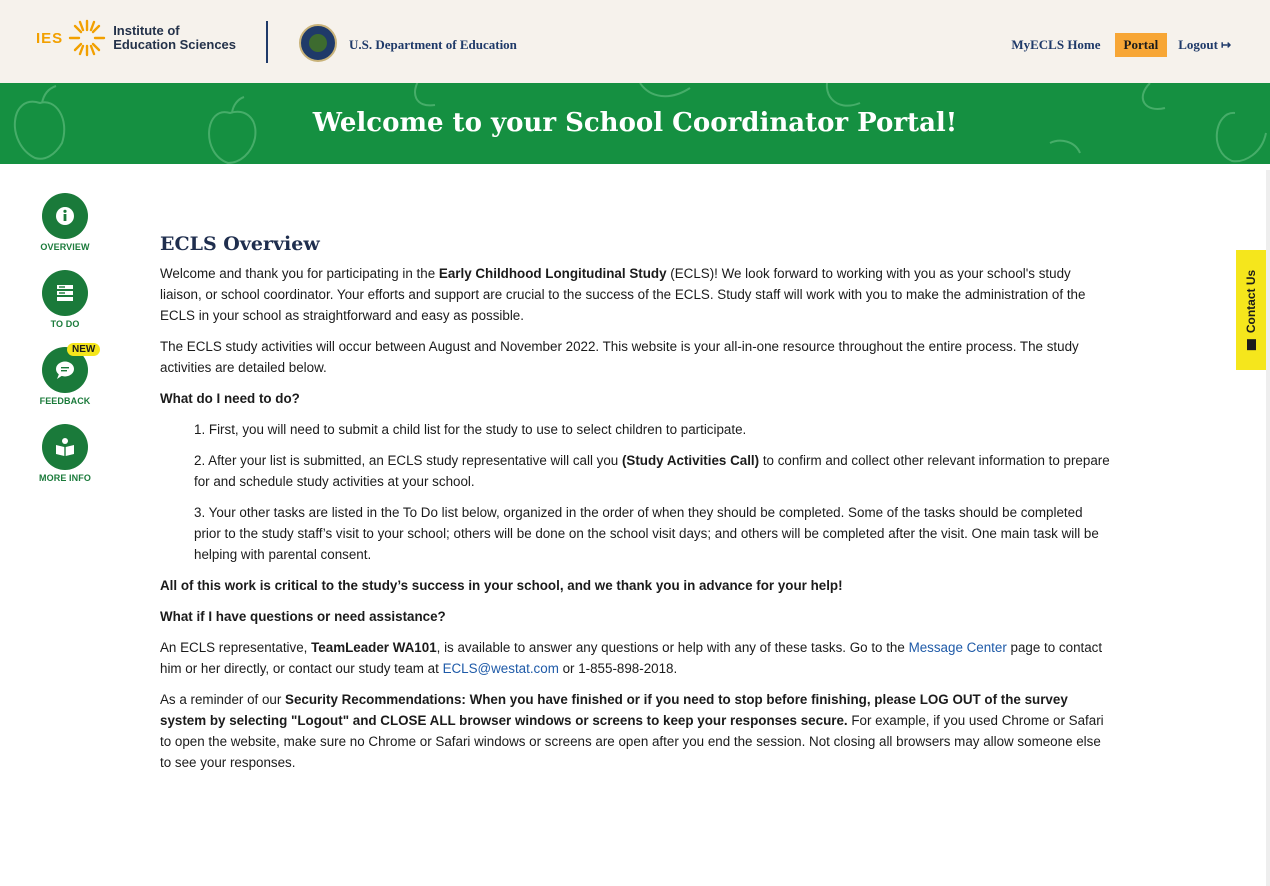 Image resolution: width=1270 pixels, height=886 pixels. Describe the element at coordinates (84, 349) in the screenshot. I see `new-badge: NEW` at that location.